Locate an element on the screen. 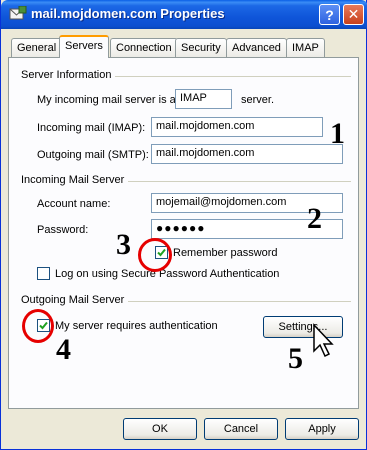 The width and height of the screenshot is (367, 450). incoming-type-prefix: My incoming mail server is a is located at coordinates (106, 100).